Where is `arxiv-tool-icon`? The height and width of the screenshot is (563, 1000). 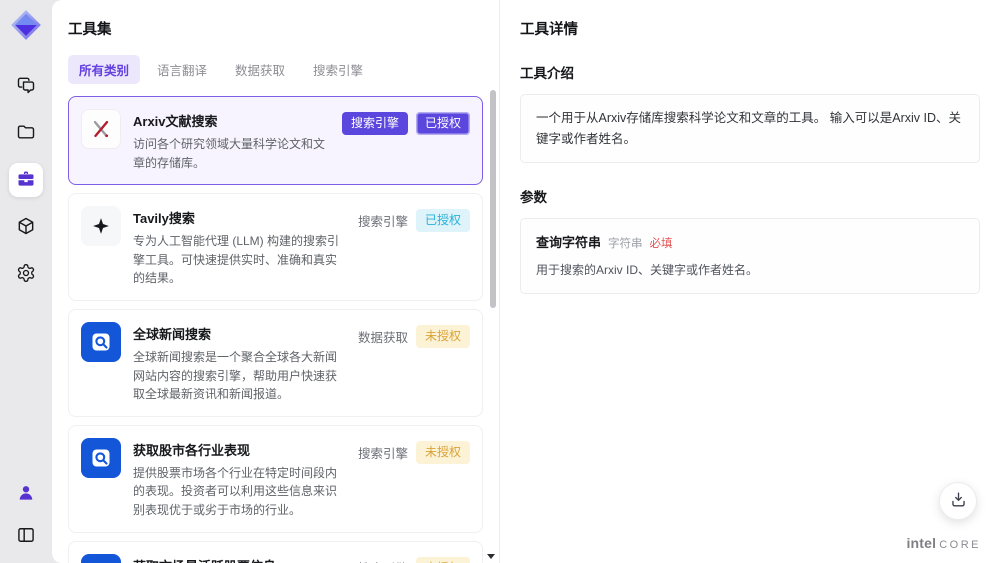
arxiv-tool-icon is located at coordinates (101, 129).